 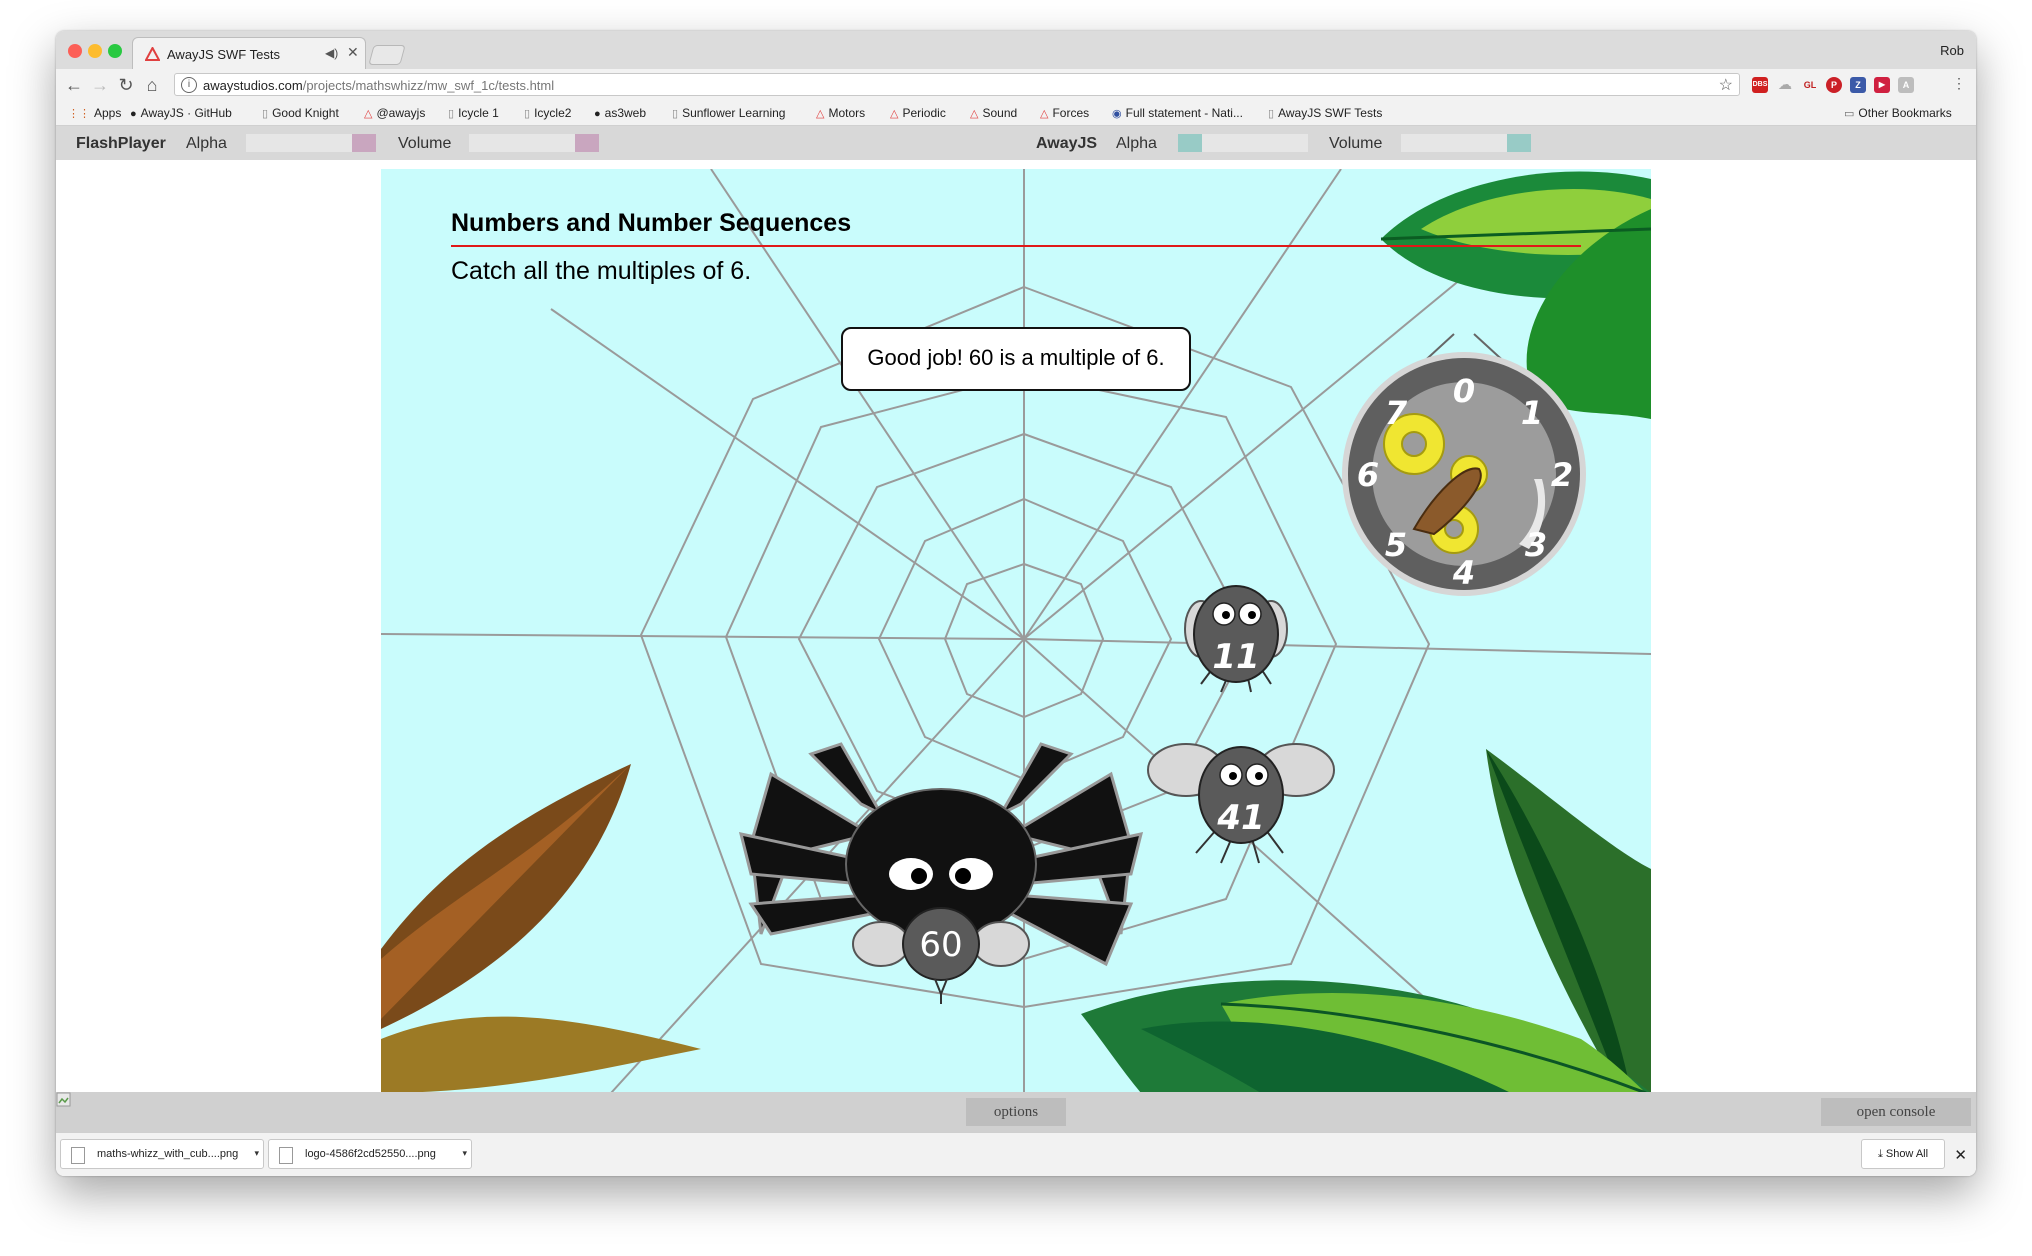 What do you see at coordinates (1325, 113) in the screenshot?
I see `bookmark-awayjs-swf-tests: ▯ AwayJS SWF Tests` at bounding box center [1325, 113].